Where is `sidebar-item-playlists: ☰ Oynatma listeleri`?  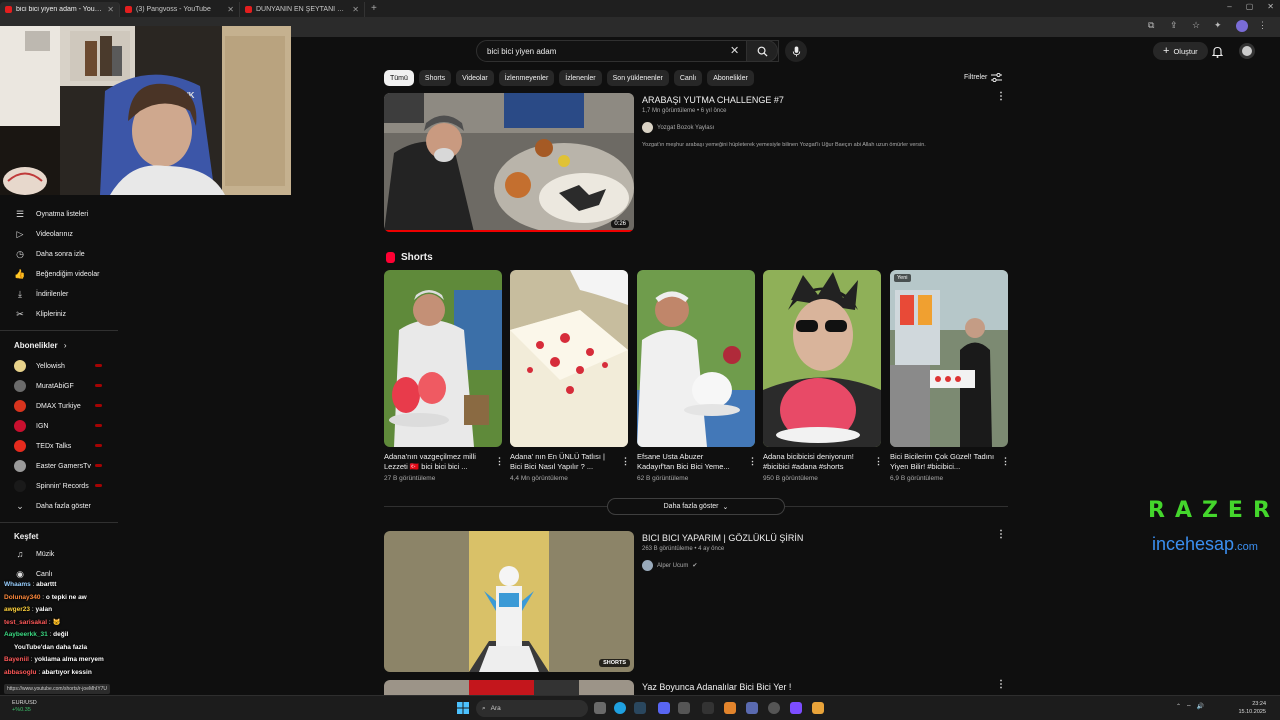 sidebar-item-playlists: ☰ Oynatma listeleri is located at coordinates (51, 214).